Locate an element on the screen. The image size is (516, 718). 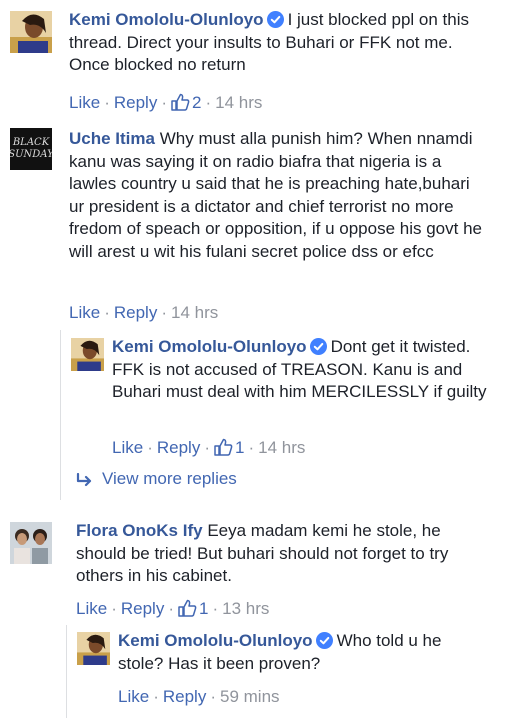
reply-arrow-icon is located at coordinates (84, 479).